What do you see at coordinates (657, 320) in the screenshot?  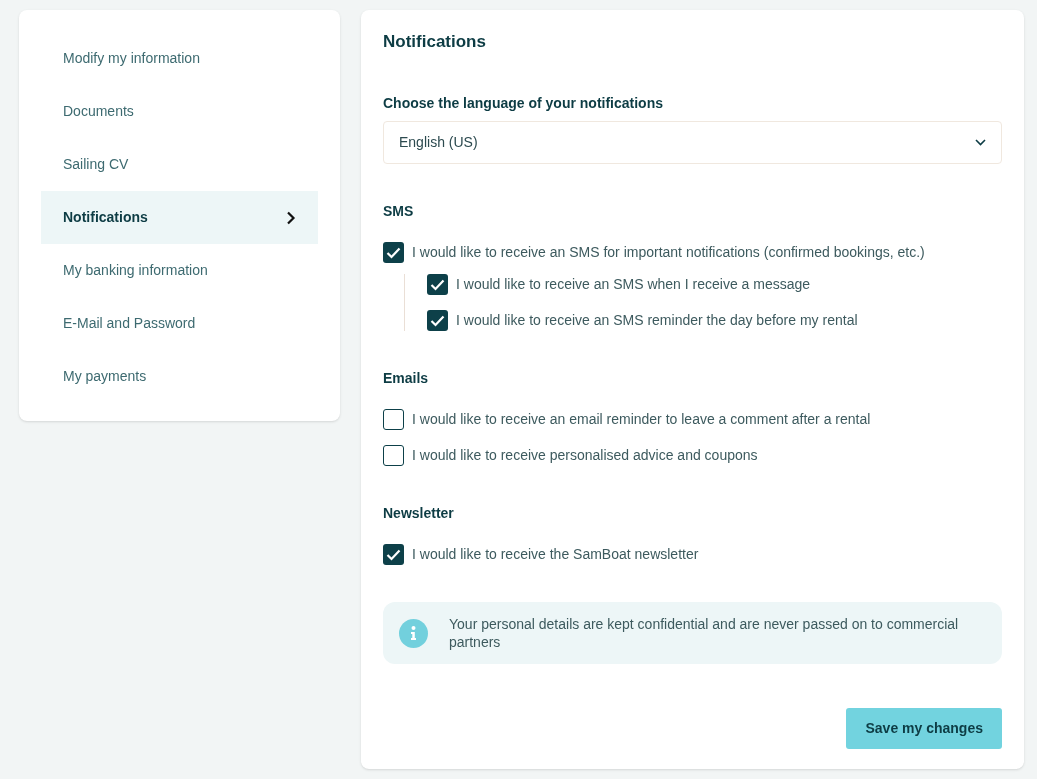 I see `checkbox-label: I would like to receive an SMS reminder the day before my rental` at bounding box center [657, 320].